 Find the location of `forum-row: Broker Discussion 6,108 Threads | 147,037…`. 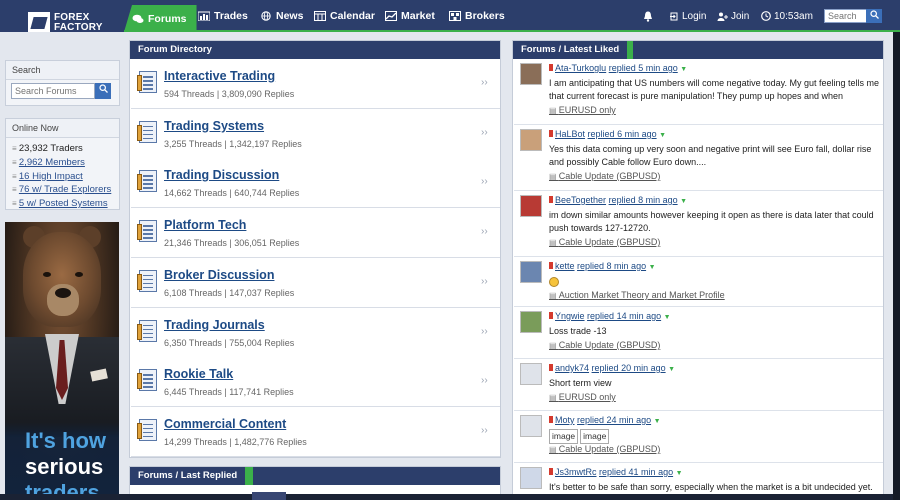

forum-row: Broker Discussion 6,108 Threads | 147,037… is located at coordinates (315, 282).